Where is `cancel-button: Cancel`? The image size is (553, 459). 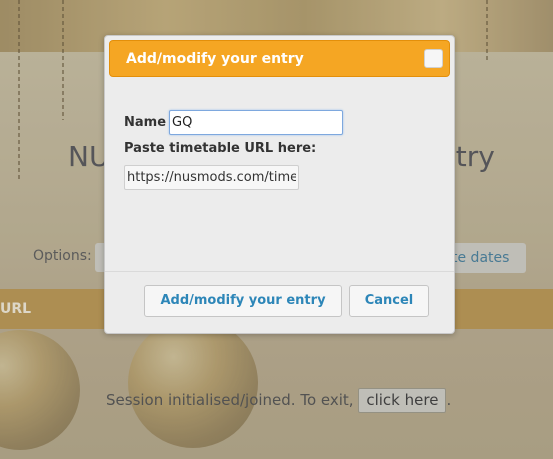 cancel-button: Cancel is located at coordinates (389, 301).